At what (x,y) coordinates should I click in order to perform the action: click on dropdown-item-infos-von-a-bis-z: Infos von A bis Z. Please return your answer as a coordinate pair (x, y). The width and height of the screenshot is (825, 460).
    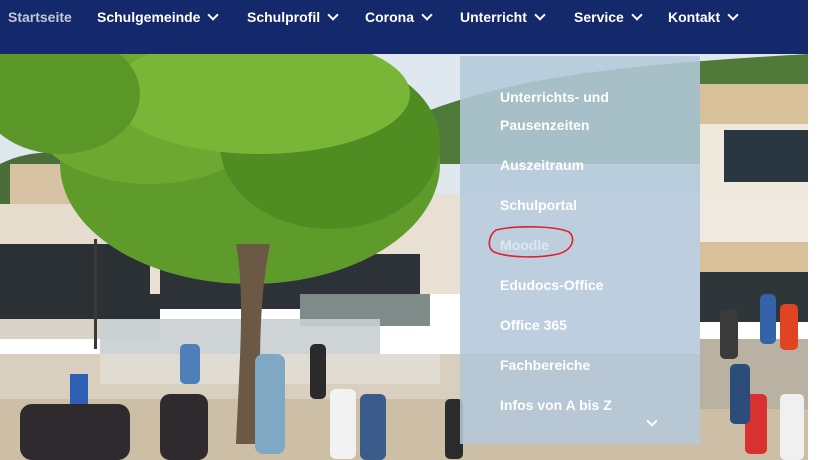
    Looking at the image, I should click on (556, 405).